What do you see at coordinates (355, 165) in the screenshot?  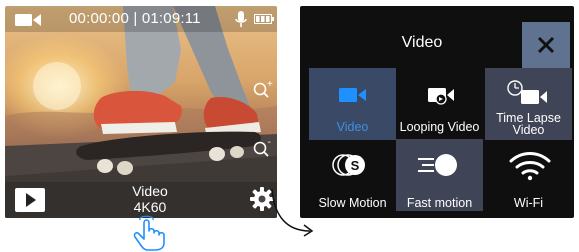 I see `svg-text: S` at bounding box center [355, 165].